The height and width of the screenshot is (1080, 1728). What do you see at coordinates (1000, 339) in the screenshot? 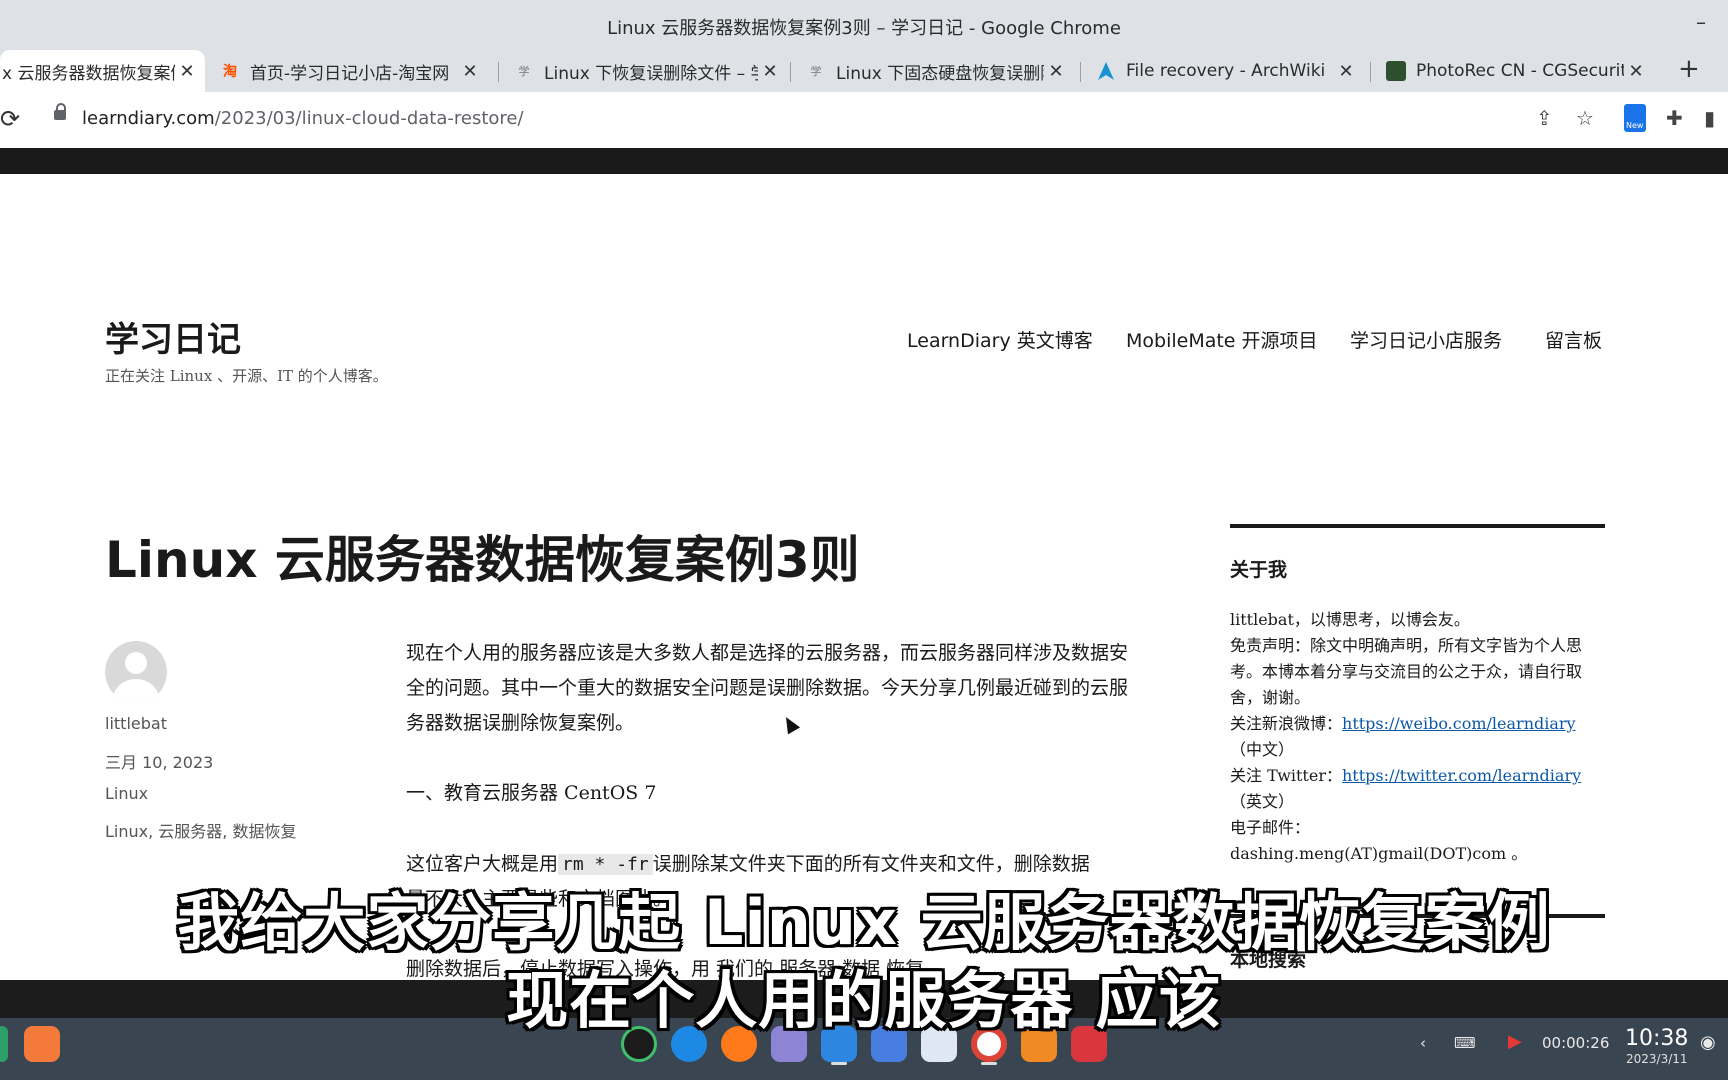
I see `nav-item-english-blog: LearnDiary 英文博客` at bounding box center [1000, 339].